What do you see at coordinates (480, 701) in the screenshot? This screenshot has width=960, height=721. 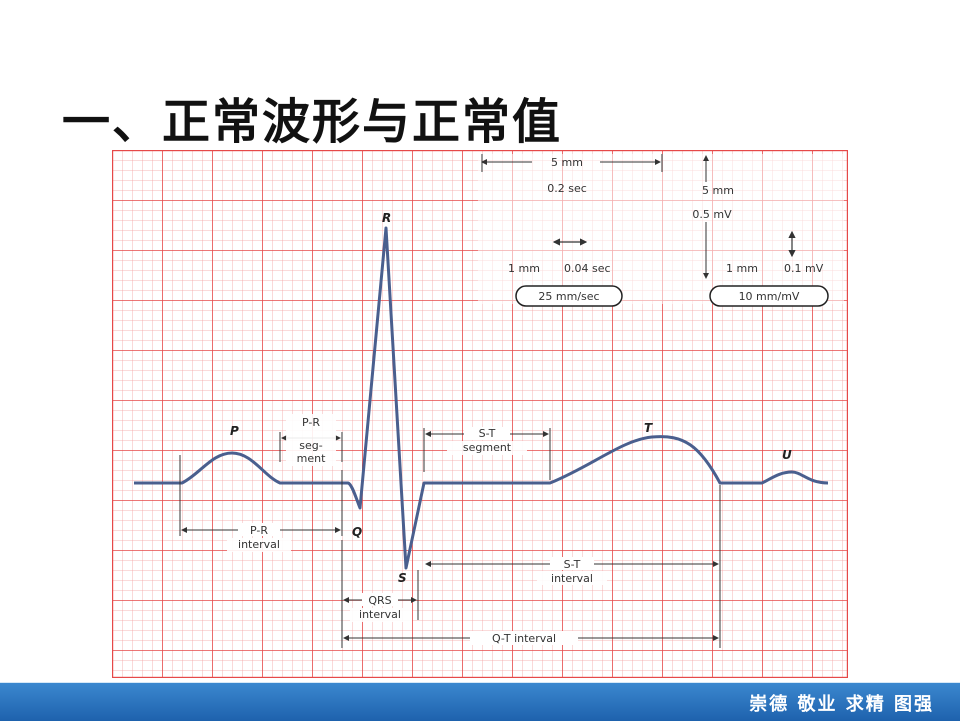 I see `footer-bar: 崇德 敬业 求精 图强` at bounding box center [480, 701].